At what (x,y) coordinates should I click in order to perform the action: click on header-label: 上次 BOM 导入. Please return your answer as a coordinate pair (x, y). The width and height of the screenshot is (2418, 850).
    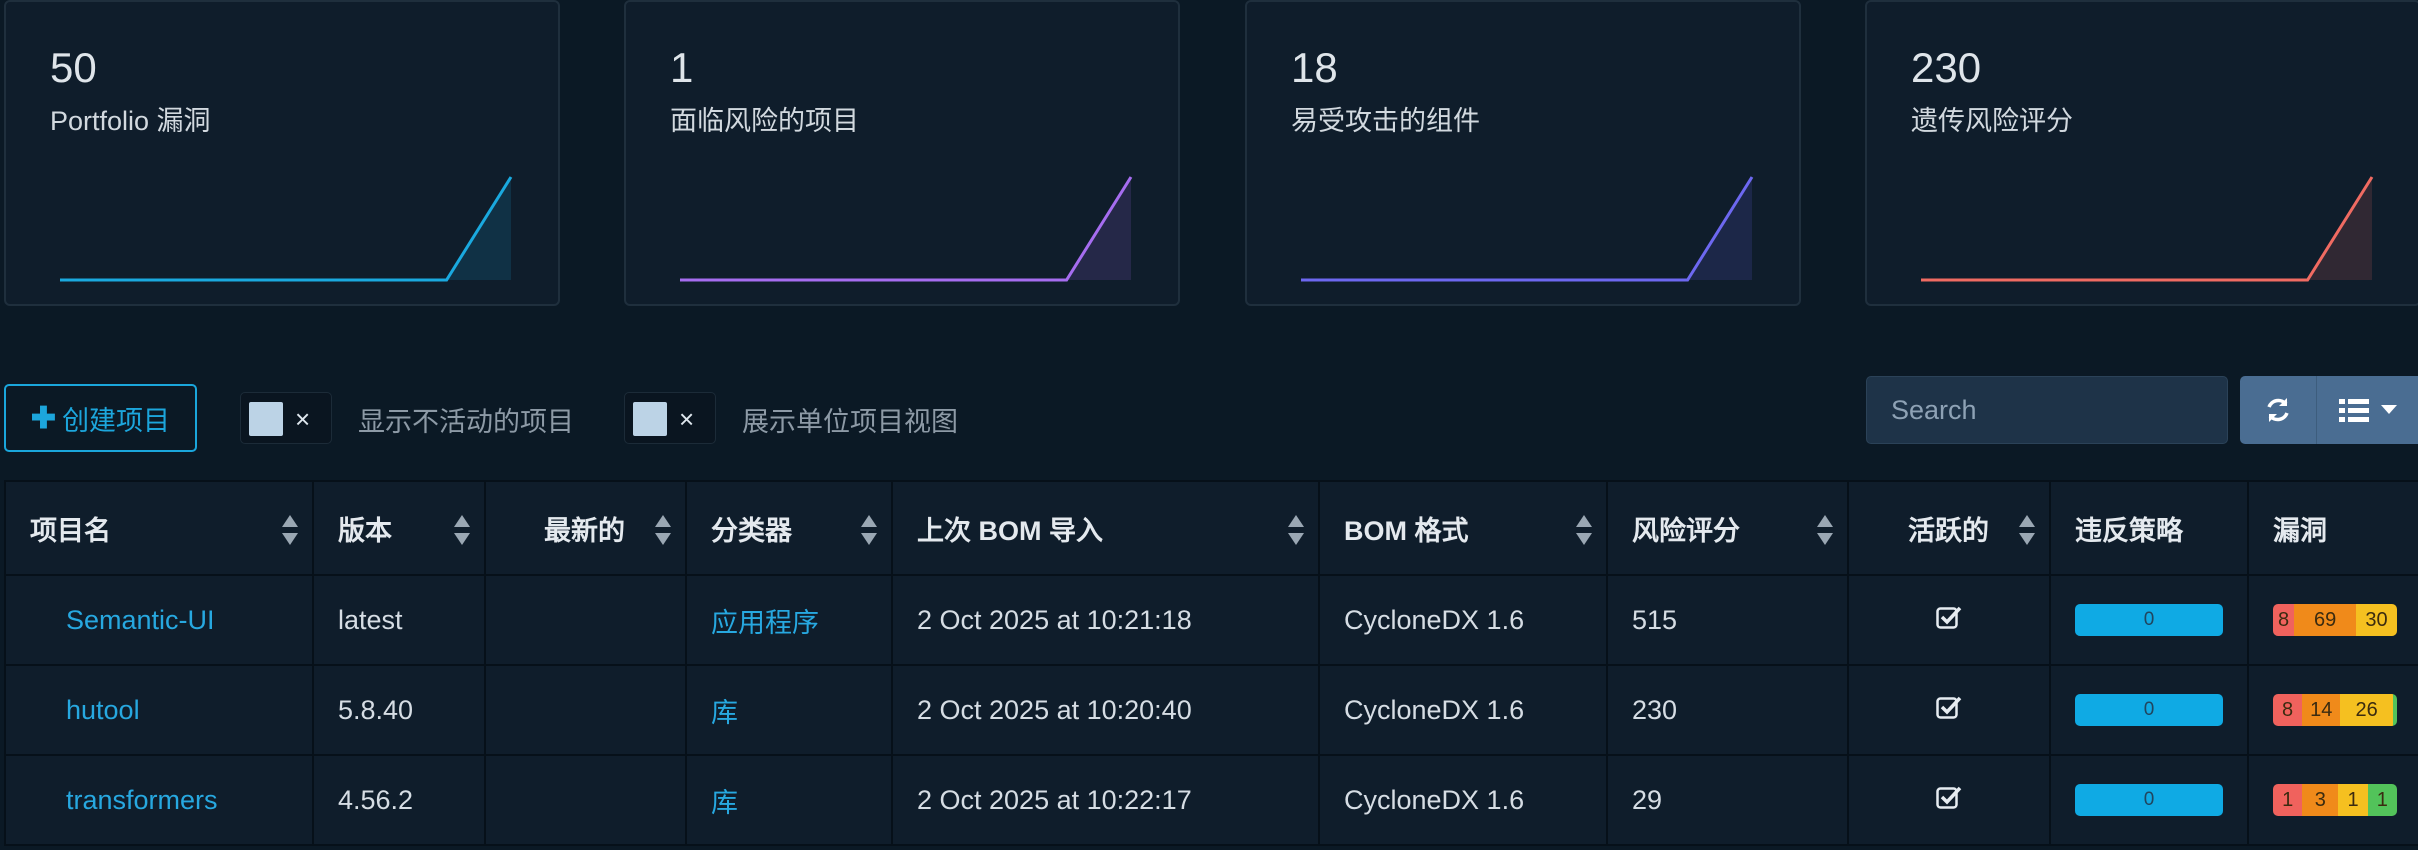
    Looking at the image, I should click on (1010, 530).